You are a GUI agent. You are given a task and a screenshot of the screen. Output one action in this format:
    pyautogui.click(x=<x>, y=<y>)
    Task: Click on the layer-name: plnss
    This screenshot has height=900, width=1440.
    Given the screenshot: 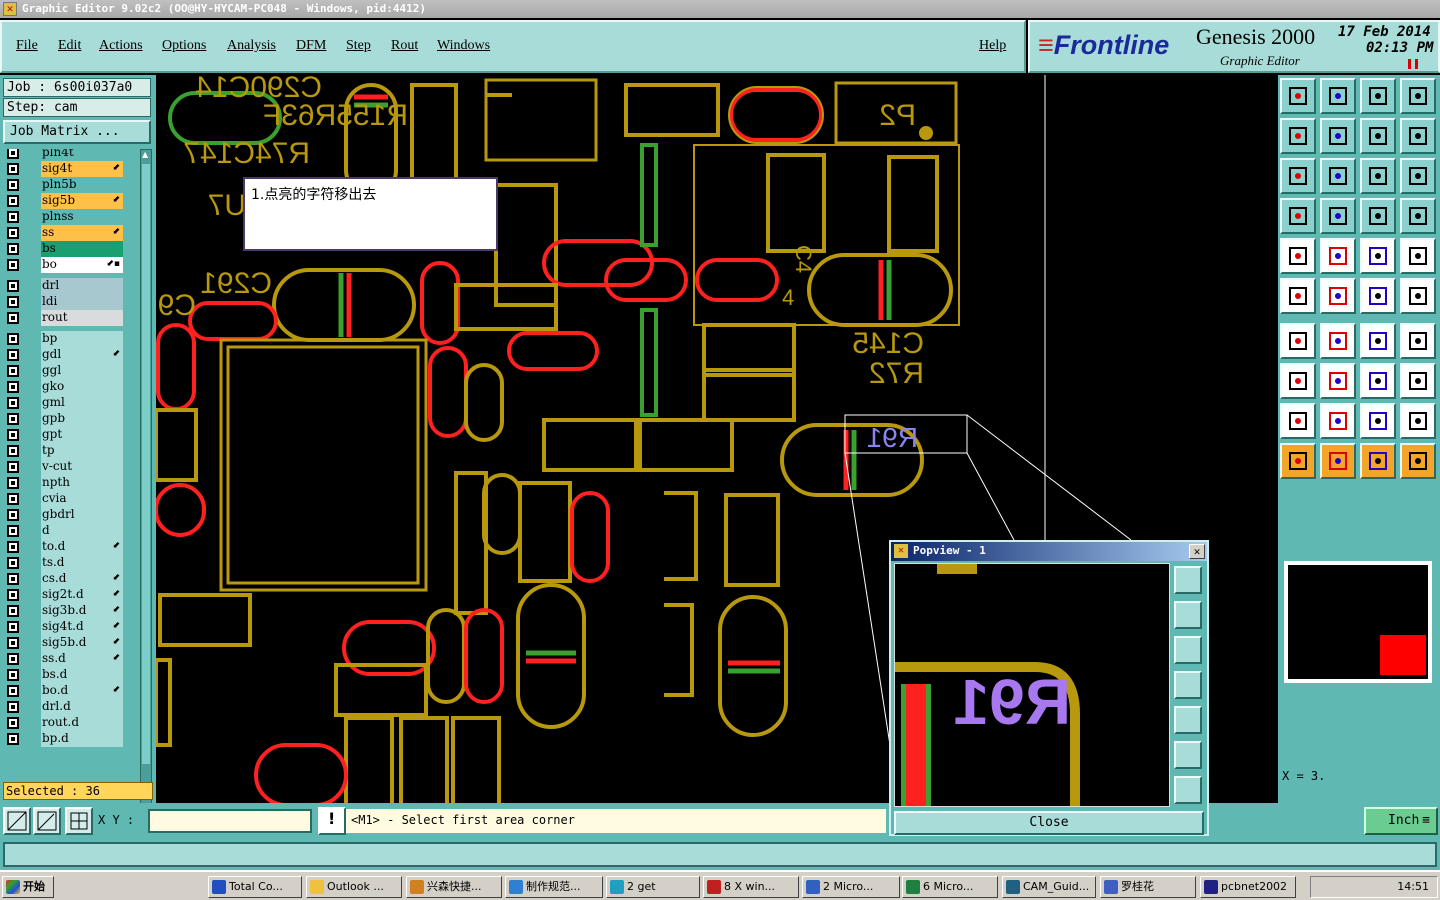 What is the action you would take?
    pyautogui.click(x=82, y=217)
    